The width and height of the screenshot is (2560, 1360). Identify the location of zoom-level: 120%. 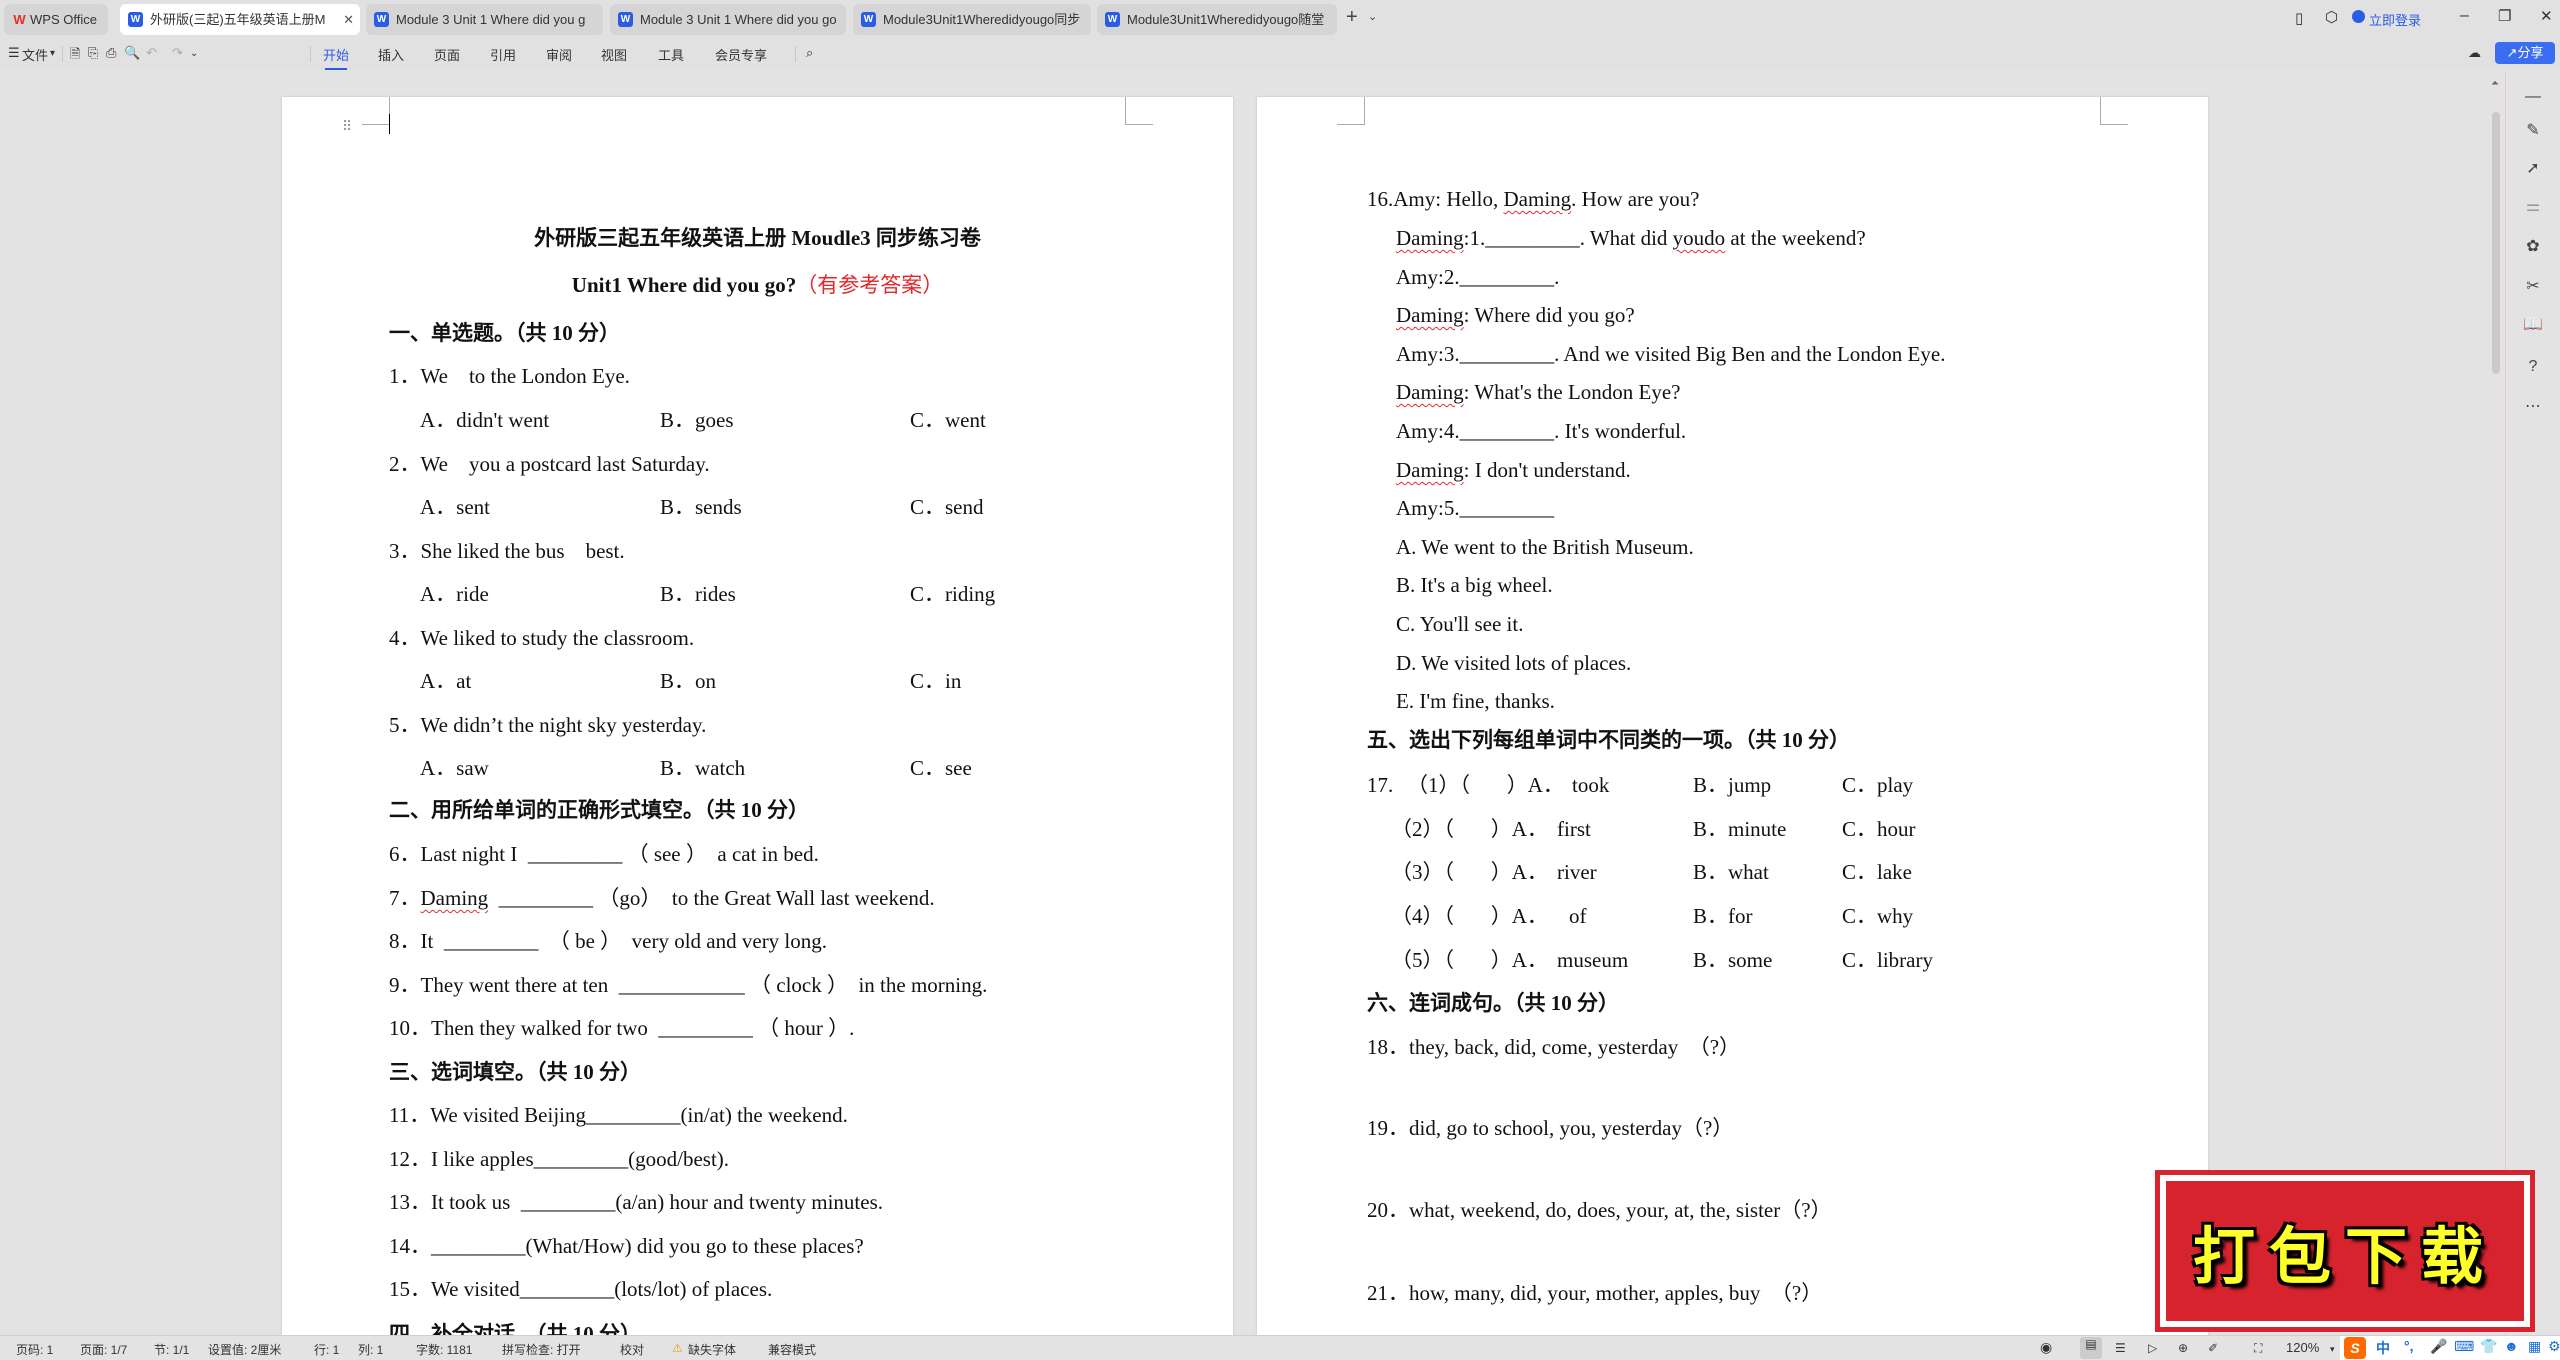
(2302, 1347).